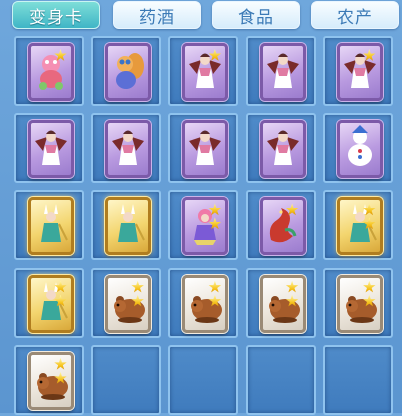 The height and width of the screenshot is (416, 402). I want to click on transform-card-red-dragon, so click(282, 226).